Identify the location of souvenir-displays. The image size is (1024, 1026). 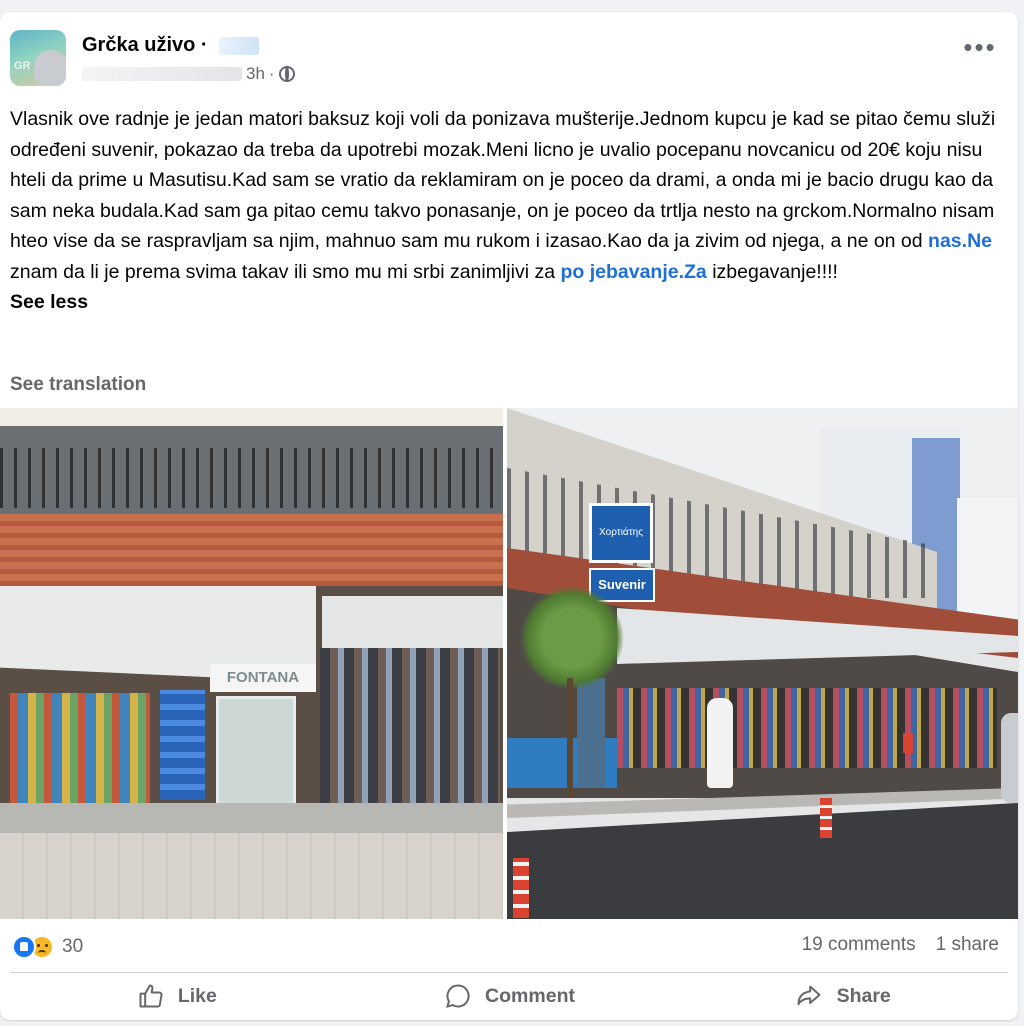
(807, 728).